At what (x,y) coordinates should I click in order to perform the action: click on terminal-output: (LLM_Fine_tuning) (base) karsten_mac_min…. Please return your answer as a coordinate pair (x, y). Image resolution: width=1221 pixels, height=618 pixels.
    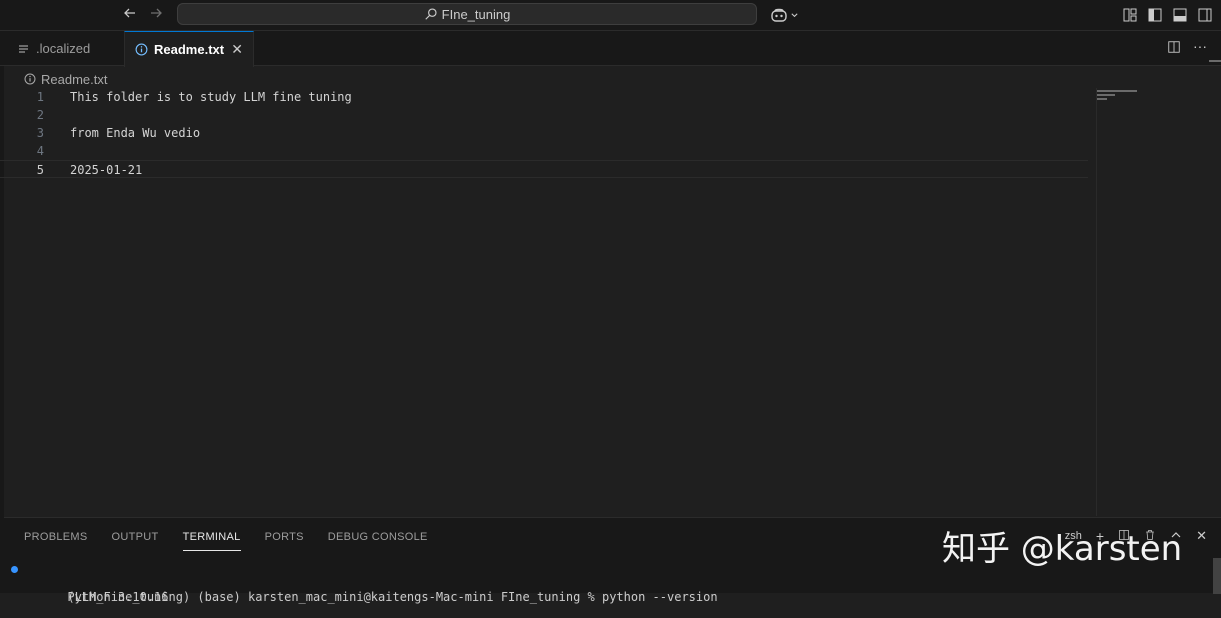
    Looking at the image, I should click on (361, 583).